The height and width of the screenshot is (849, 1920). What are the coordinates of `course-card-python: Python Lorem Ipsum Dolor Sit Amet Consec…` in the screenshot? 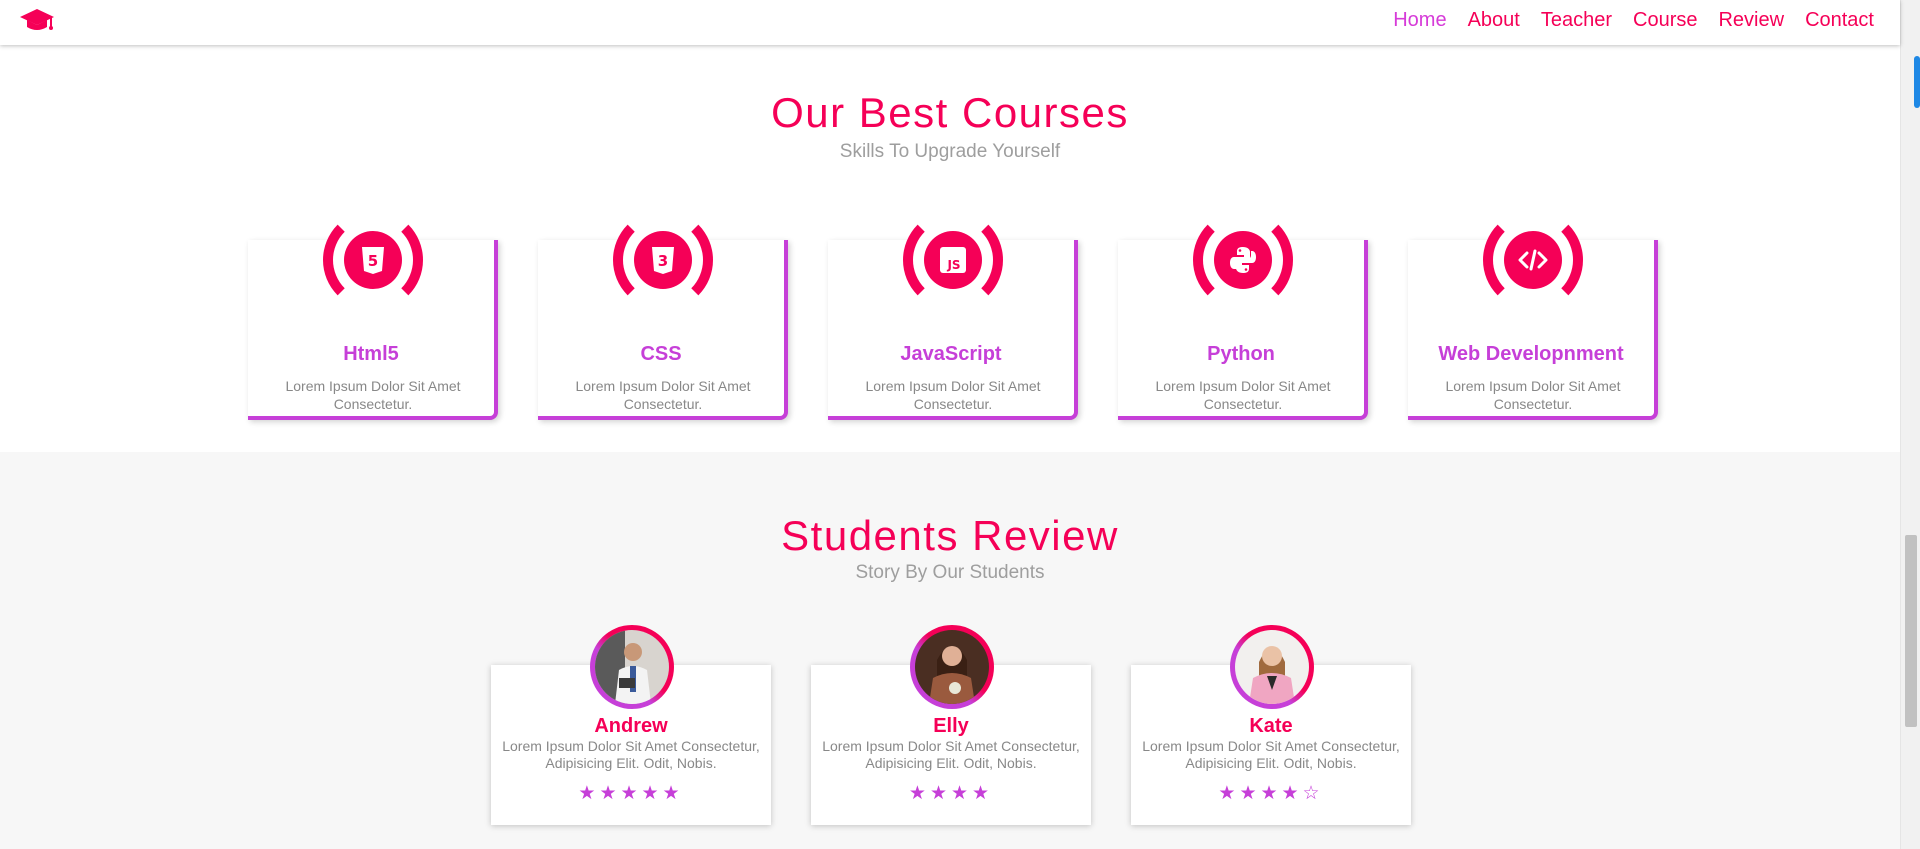 It's located at (1243, 315).